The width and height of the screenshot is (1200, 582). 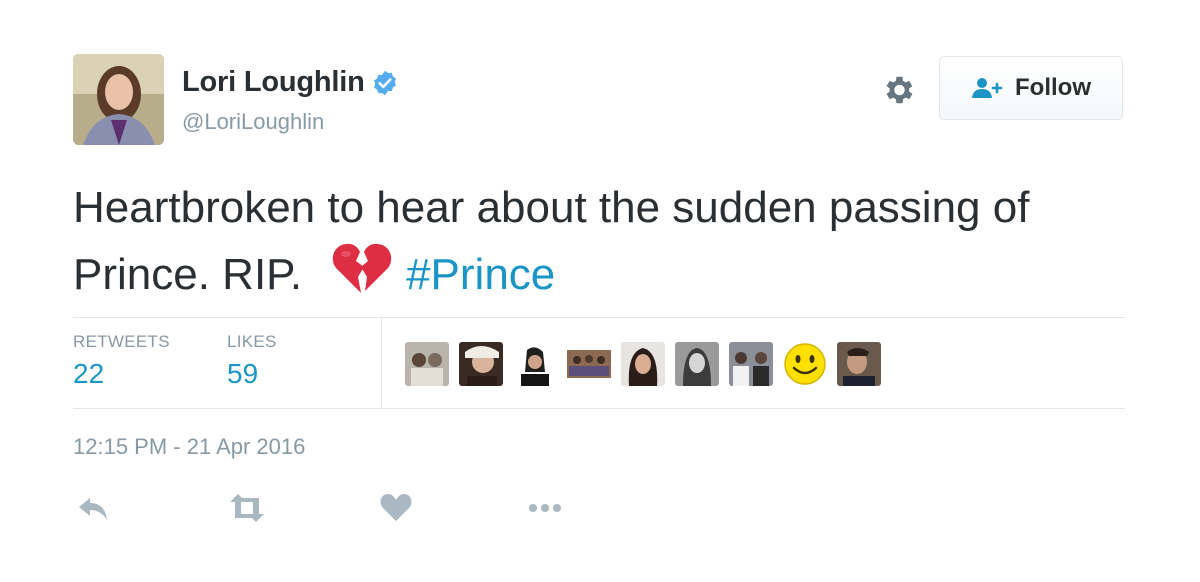 I want to click on author-name-row: Lori Loughlin, so click(x=290, y=82).